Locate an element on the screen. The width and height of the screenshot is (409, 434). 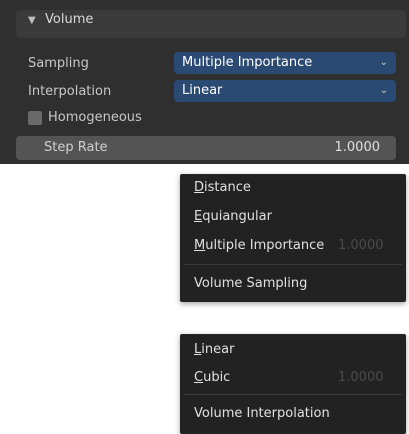
menu-item-cubic: Cubic is located at coordinates (212, 377).